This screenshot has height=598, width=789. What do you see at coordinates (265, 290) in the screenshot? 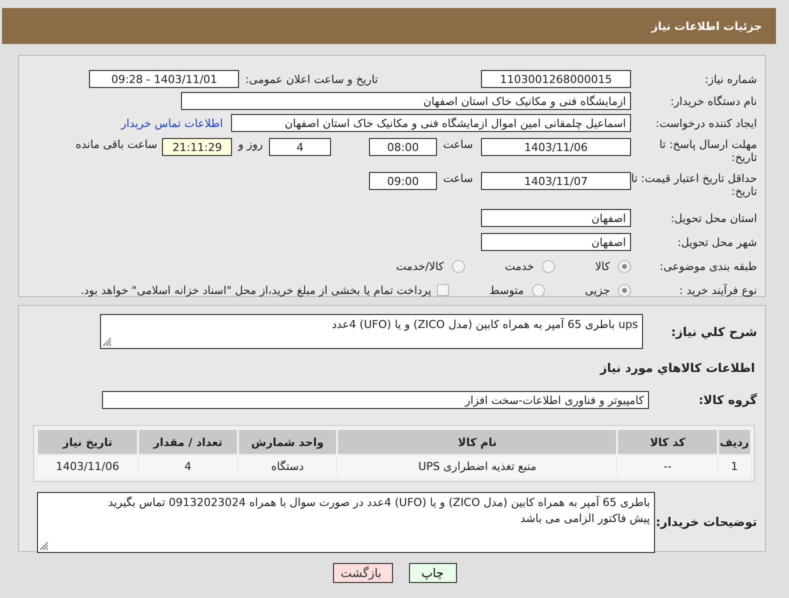
I see `payment-checkbox: پرداخت تمام یا بخشی از مبلغ خرید،از محل "اسناد خزانه اسلامی" خواهد بود.` at bounding box center [265, 290].